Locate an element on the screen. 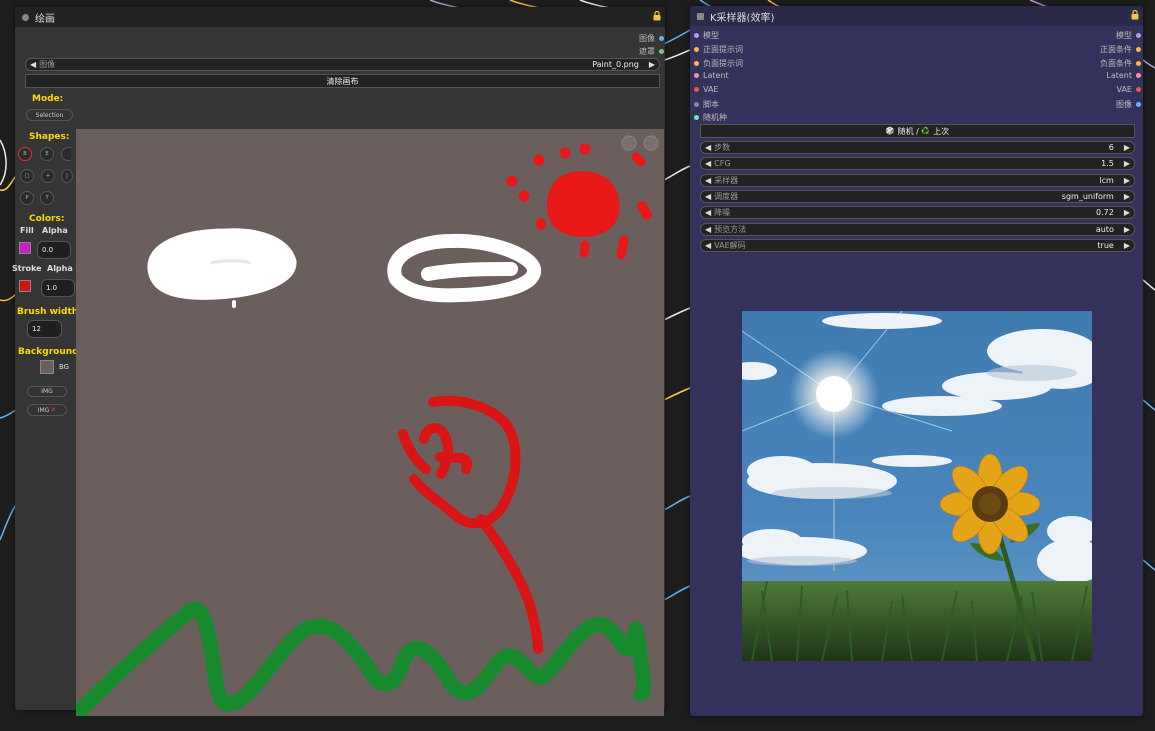 The height and width of the screenshot is (731, 1155). input-slot-latent: Latent is located at coordinates (711, 75).